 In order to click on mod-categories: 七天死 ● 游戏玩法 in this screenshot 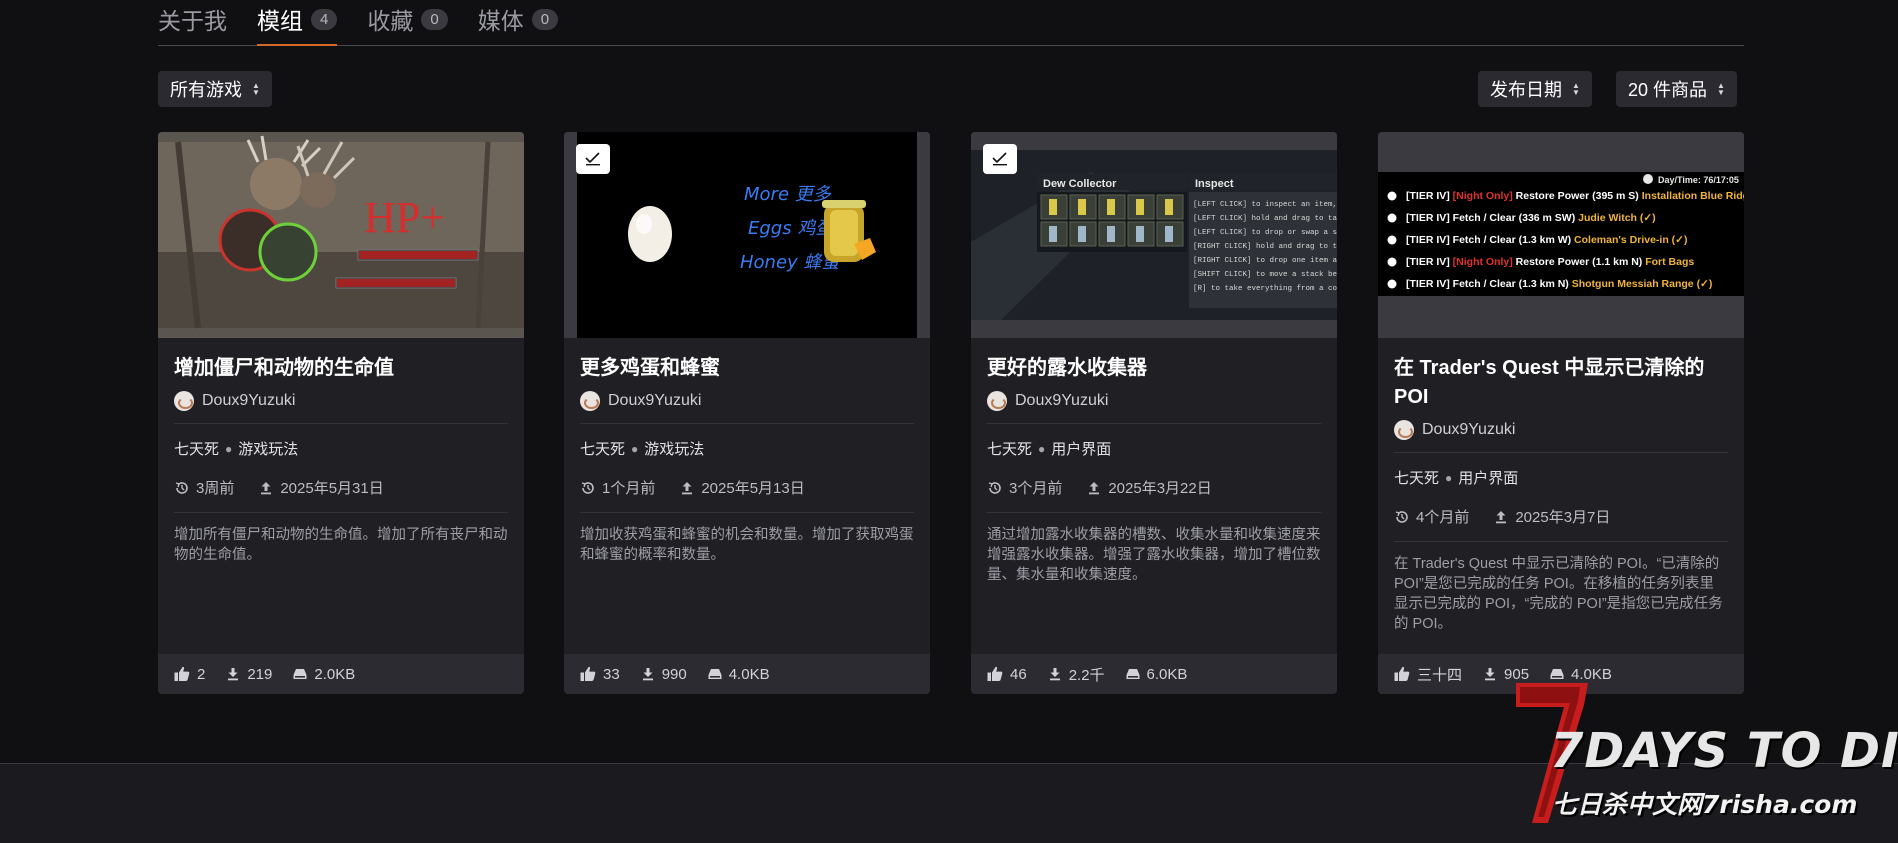, I will do `click(341, 448)`.